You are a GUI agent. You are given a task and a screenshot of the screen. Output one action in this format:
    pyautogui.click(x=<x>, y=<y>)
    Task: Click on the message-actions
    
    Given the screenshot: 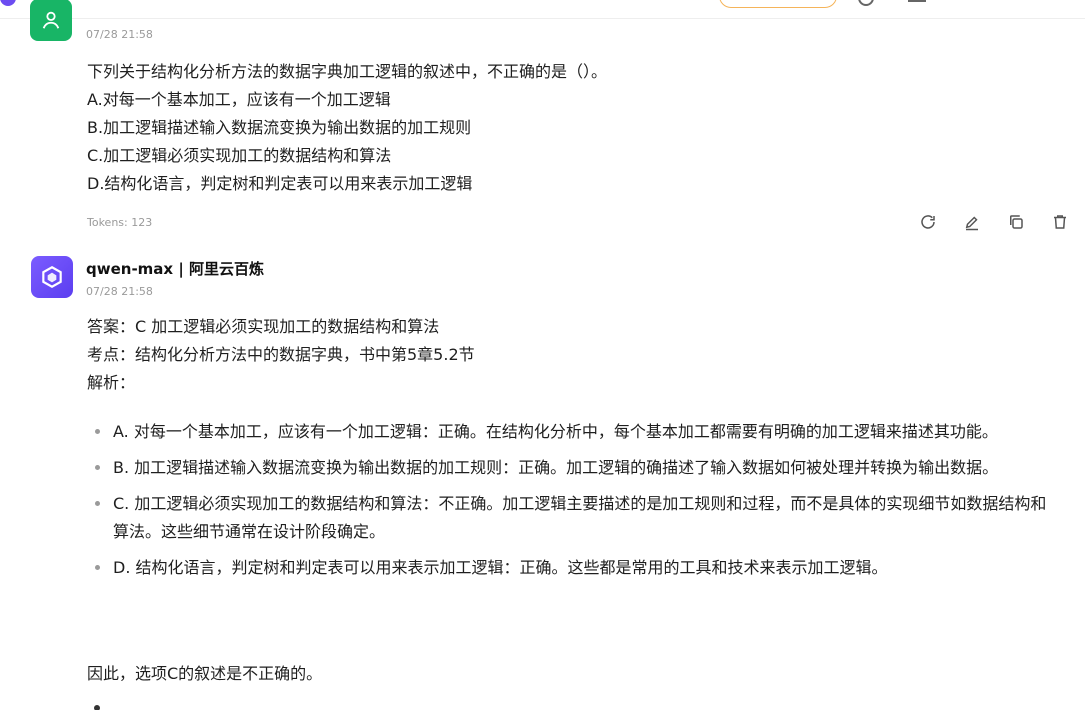 What is the action you would take?
    pyautogui.click(x=994, y=222)
    